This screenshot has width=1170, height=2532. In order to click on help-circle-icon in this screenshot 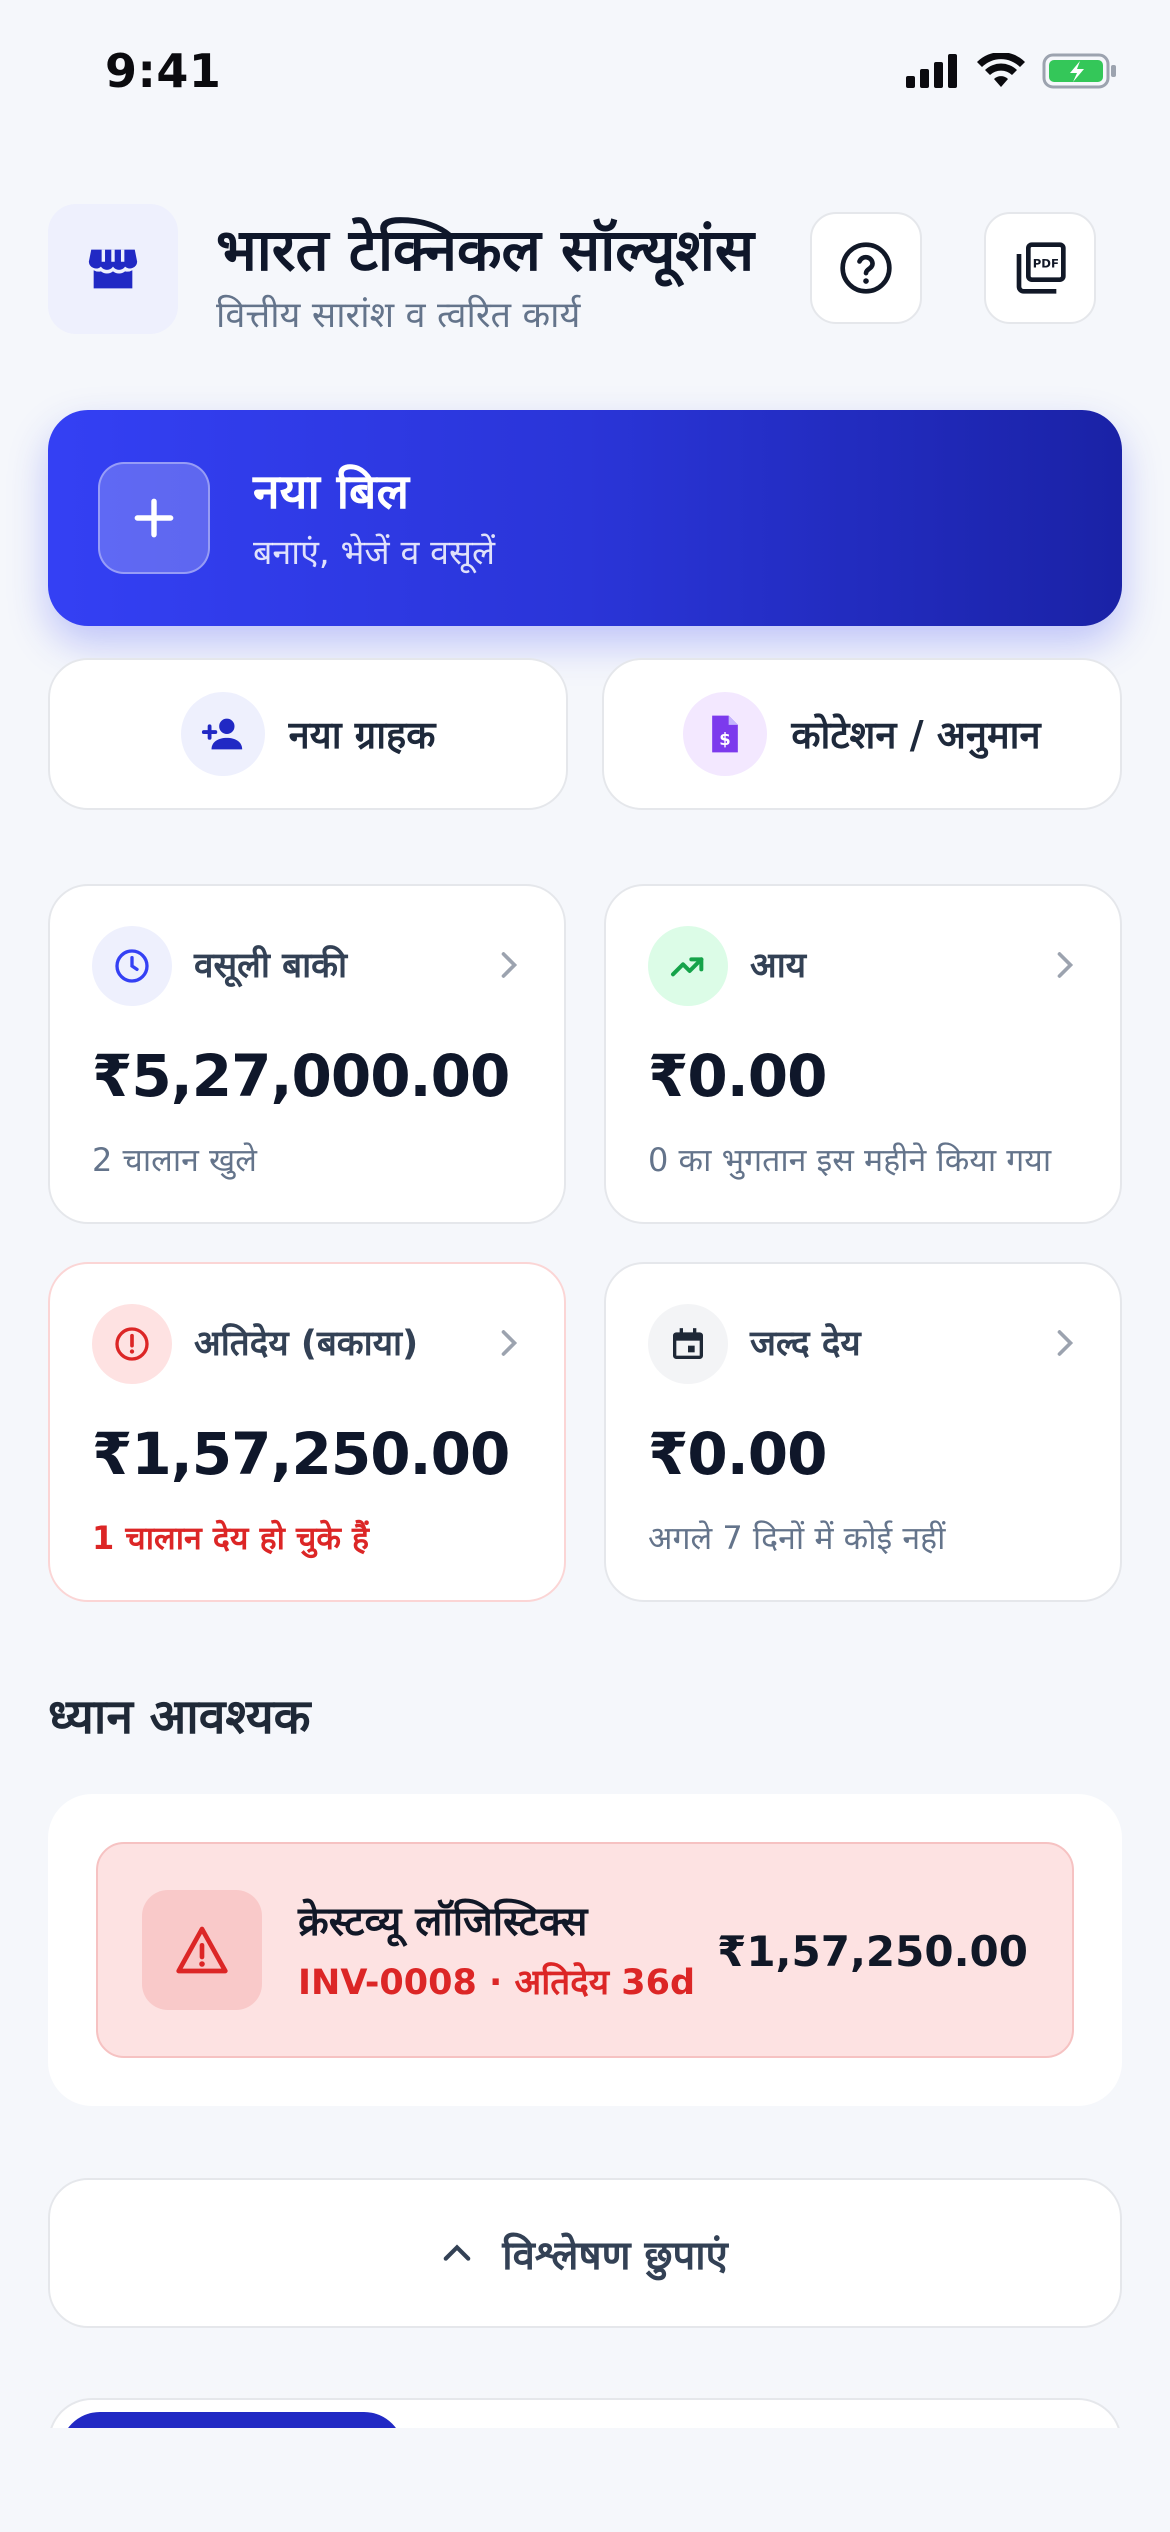, I will do `click(866, 268)`.